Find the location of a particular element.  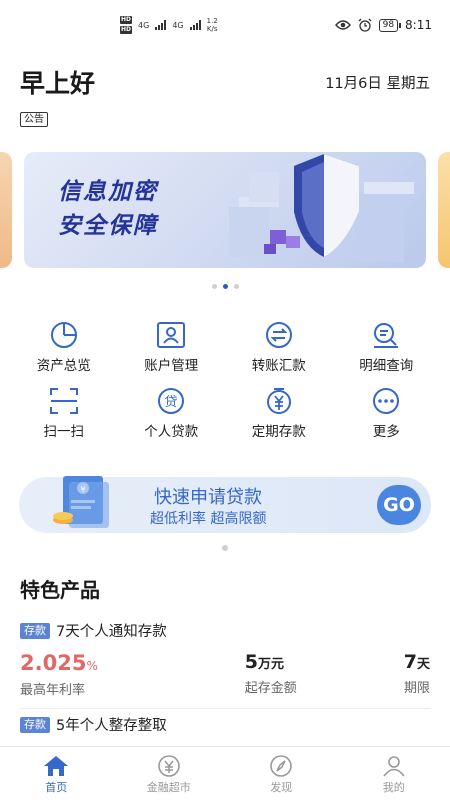

svg-text: 贷 is located at coordinates (171, 402).